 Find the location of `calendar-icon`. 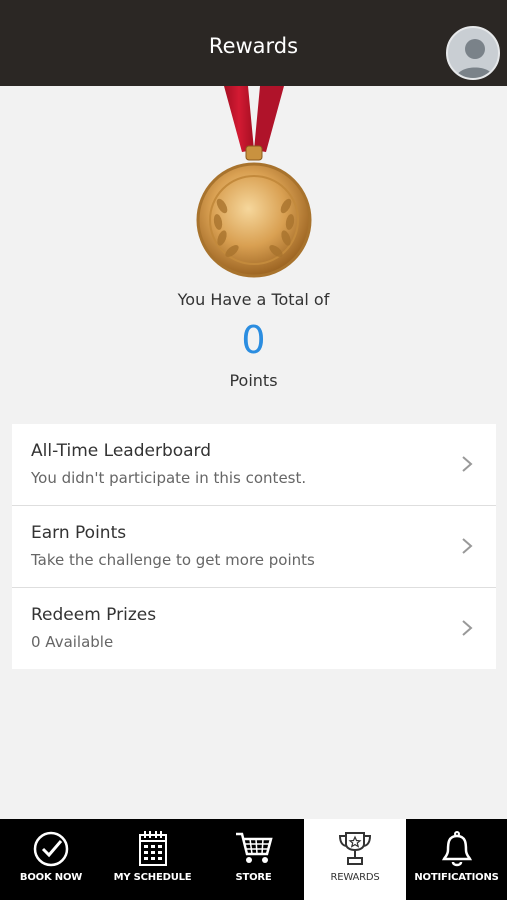

calendar-icon is located at coordinates (152, 848).